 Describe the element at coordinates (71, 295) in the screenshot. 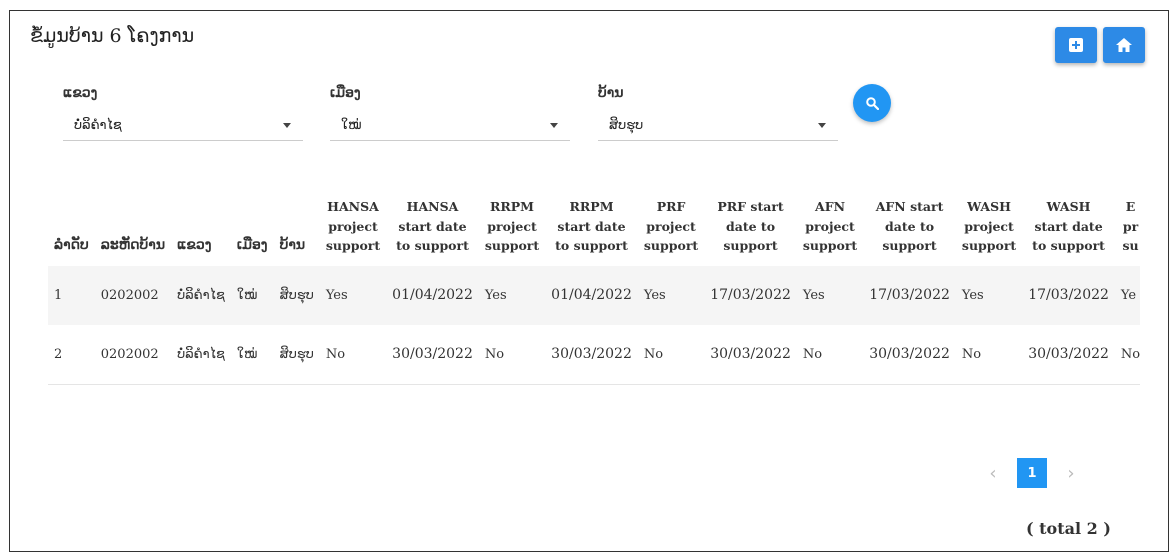

I see `cell-no: 1` at that location.